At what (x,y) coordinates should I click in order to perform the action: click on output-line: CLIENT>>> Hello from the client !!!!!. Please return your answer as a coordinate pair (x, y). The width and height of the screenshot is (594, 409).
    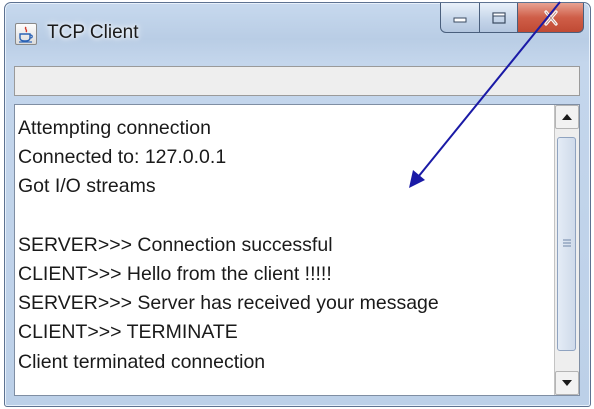
    Looking at the image, I should click on (175, 273).